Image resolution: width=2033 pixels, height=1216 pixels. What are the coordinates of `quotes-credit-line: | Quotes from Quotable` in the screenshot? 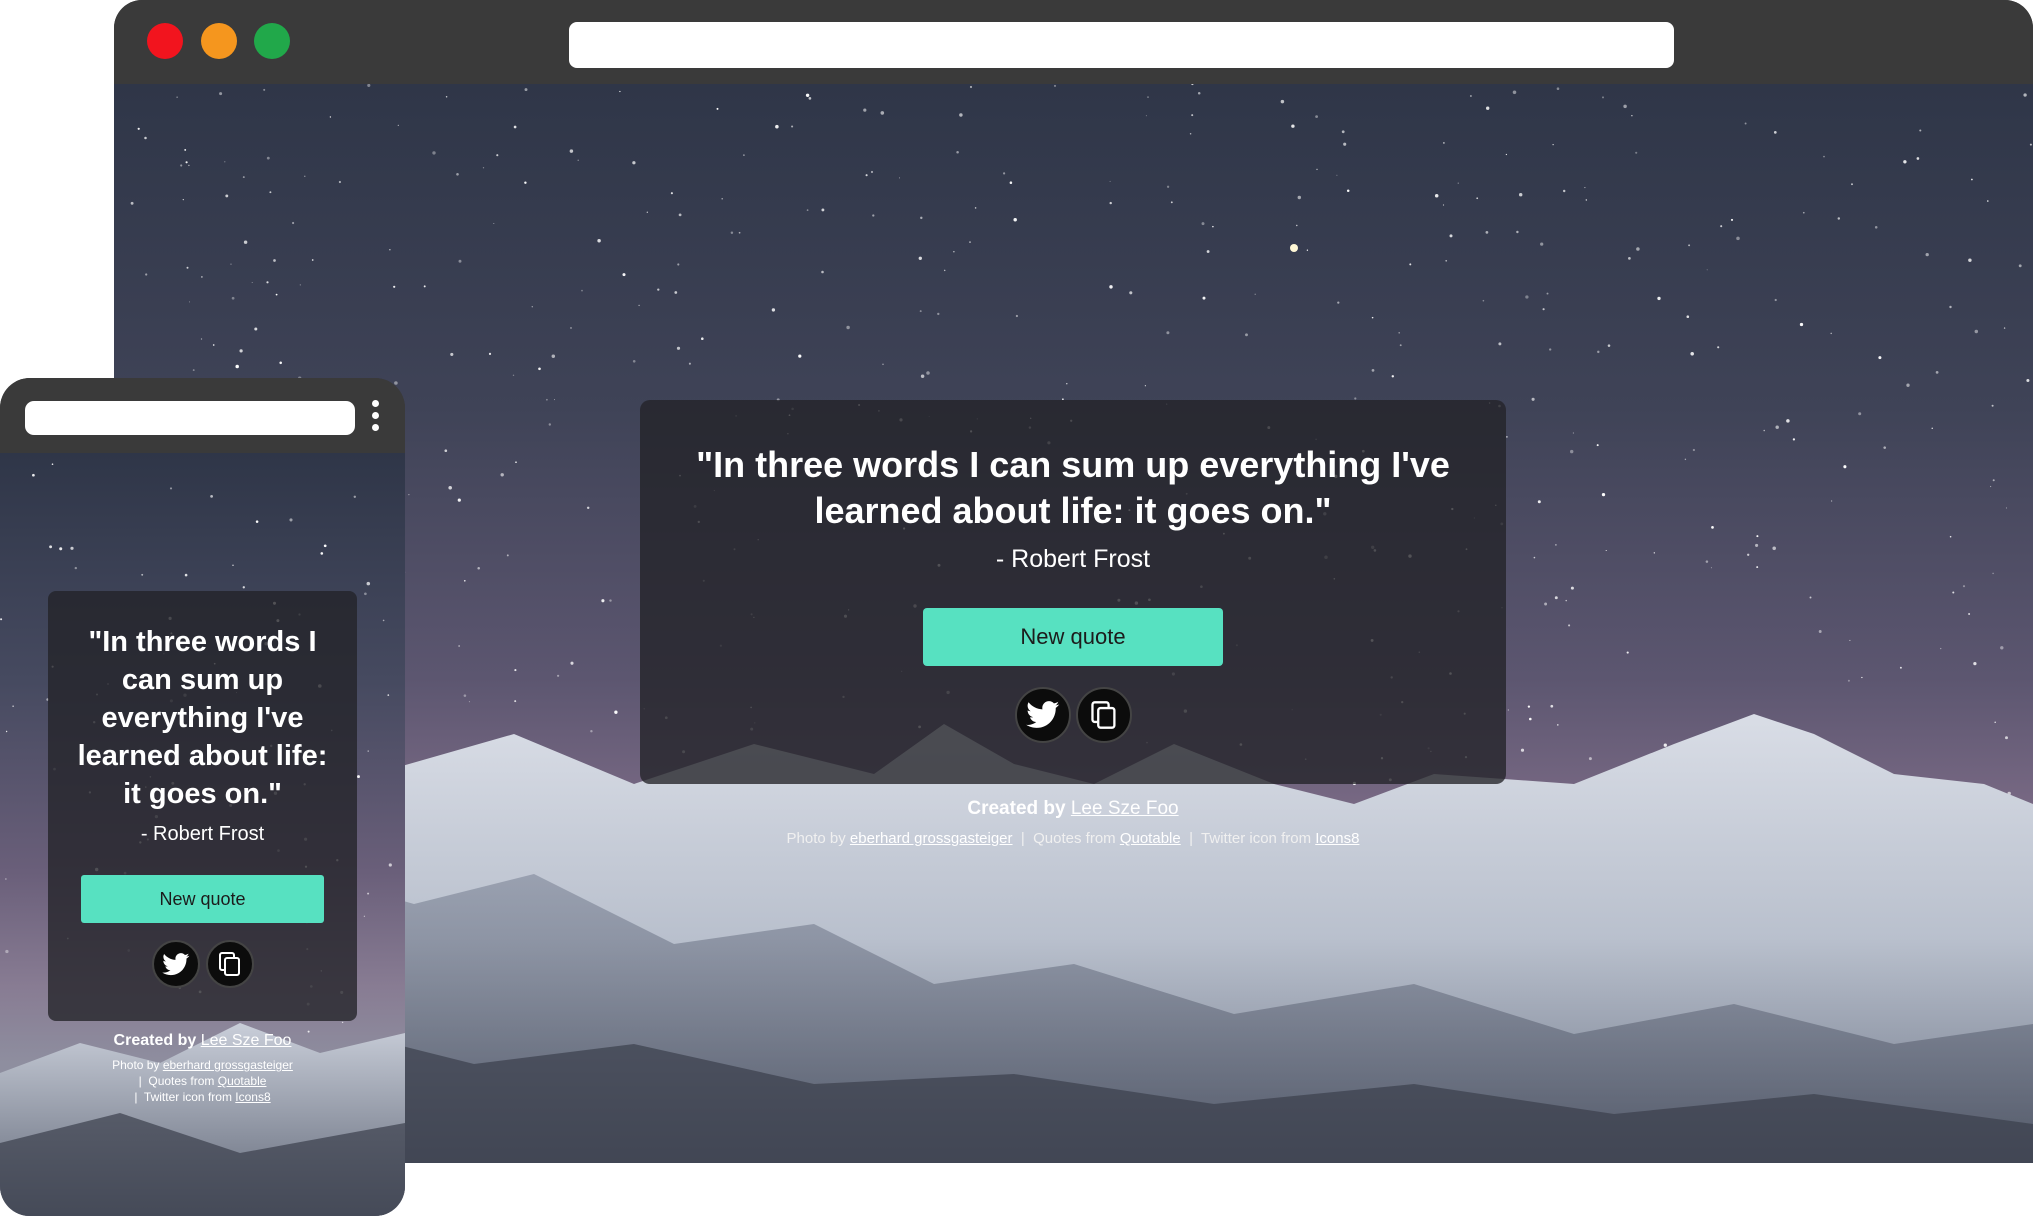 It's located at (202, 1081).